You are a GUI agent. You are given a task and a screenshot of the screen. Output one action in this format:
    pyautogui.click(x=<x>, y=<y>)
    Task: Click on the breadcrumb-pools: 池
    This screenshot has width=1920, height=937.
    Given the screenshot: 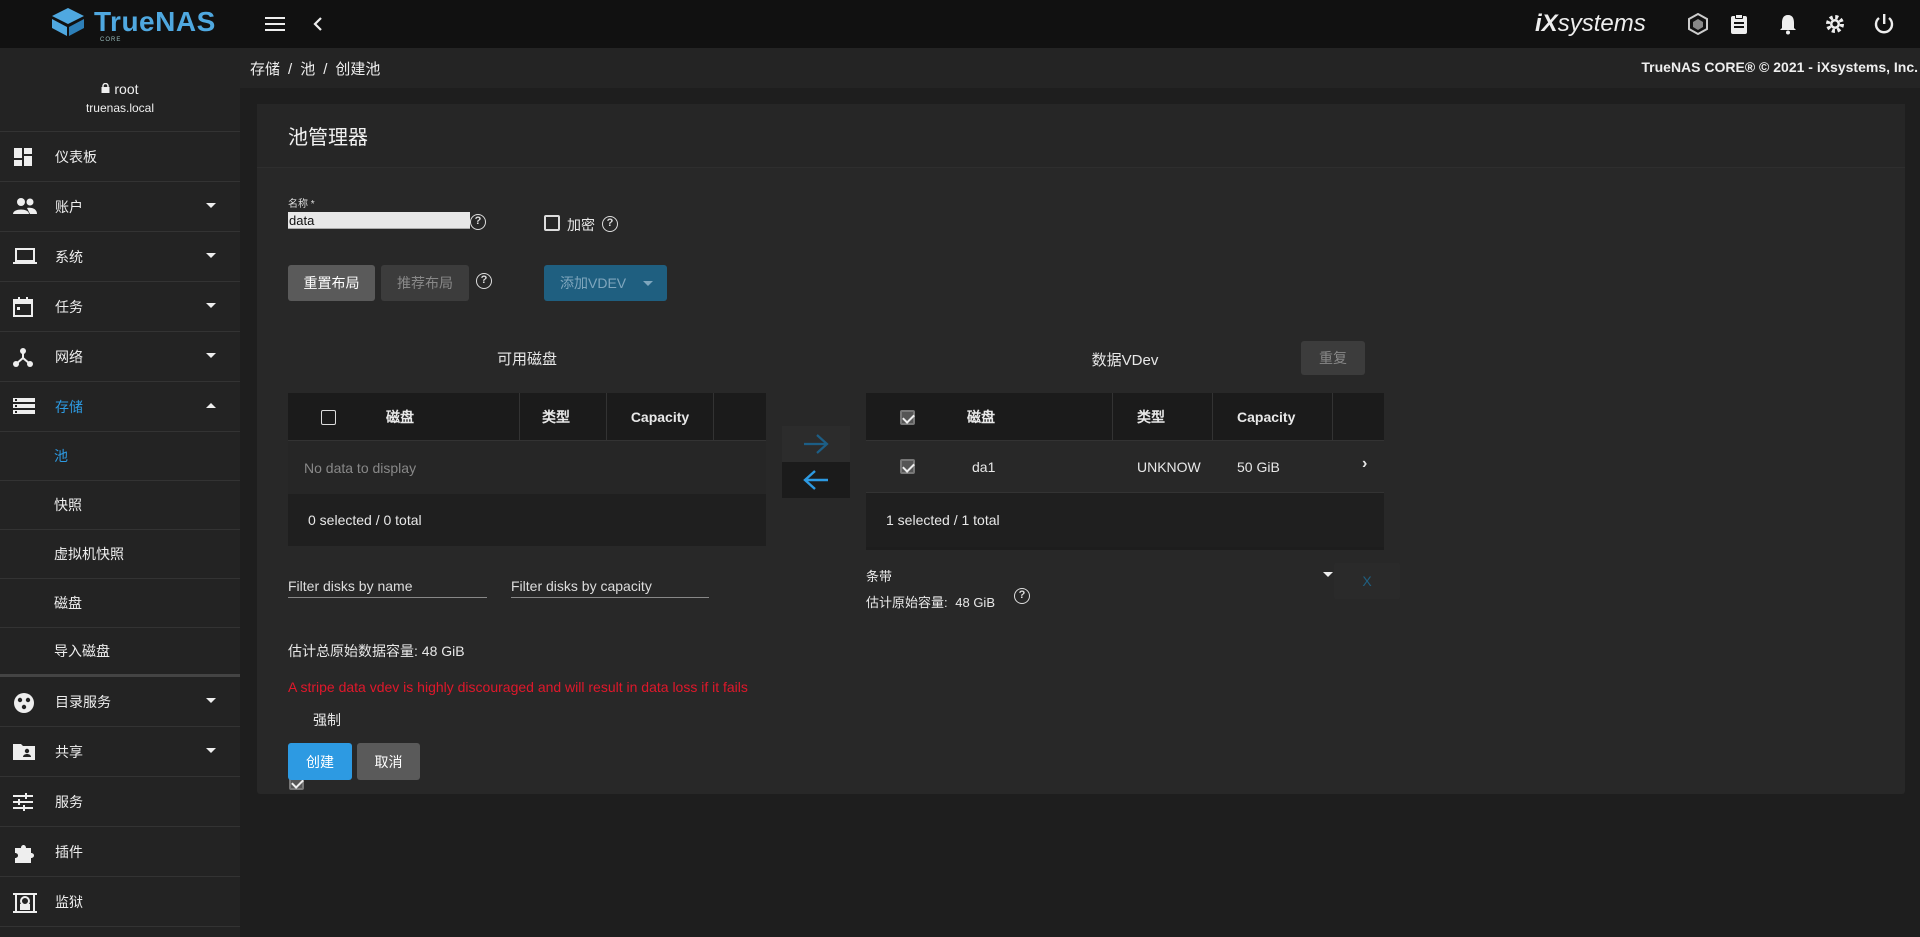 What is the action you would take?
    pyautogui.click(x=307, y=69)
    